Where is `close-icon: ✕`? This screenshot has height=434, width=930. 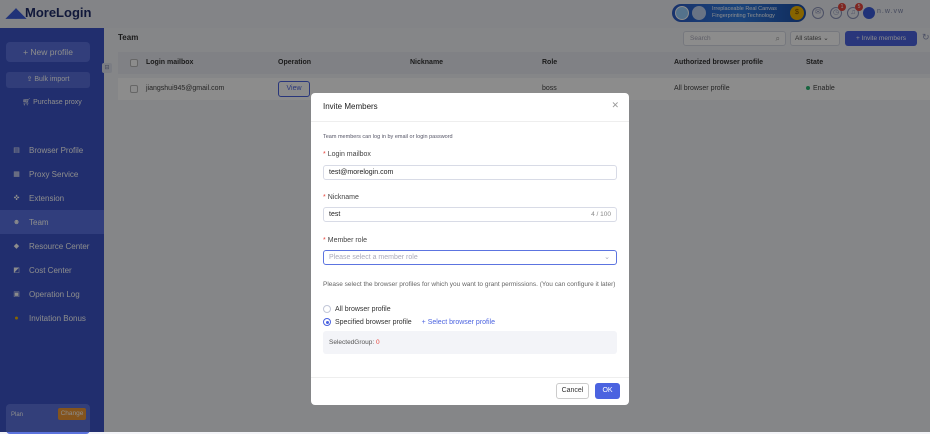 close-icon: ✕ is located at coordinates (615, 105).